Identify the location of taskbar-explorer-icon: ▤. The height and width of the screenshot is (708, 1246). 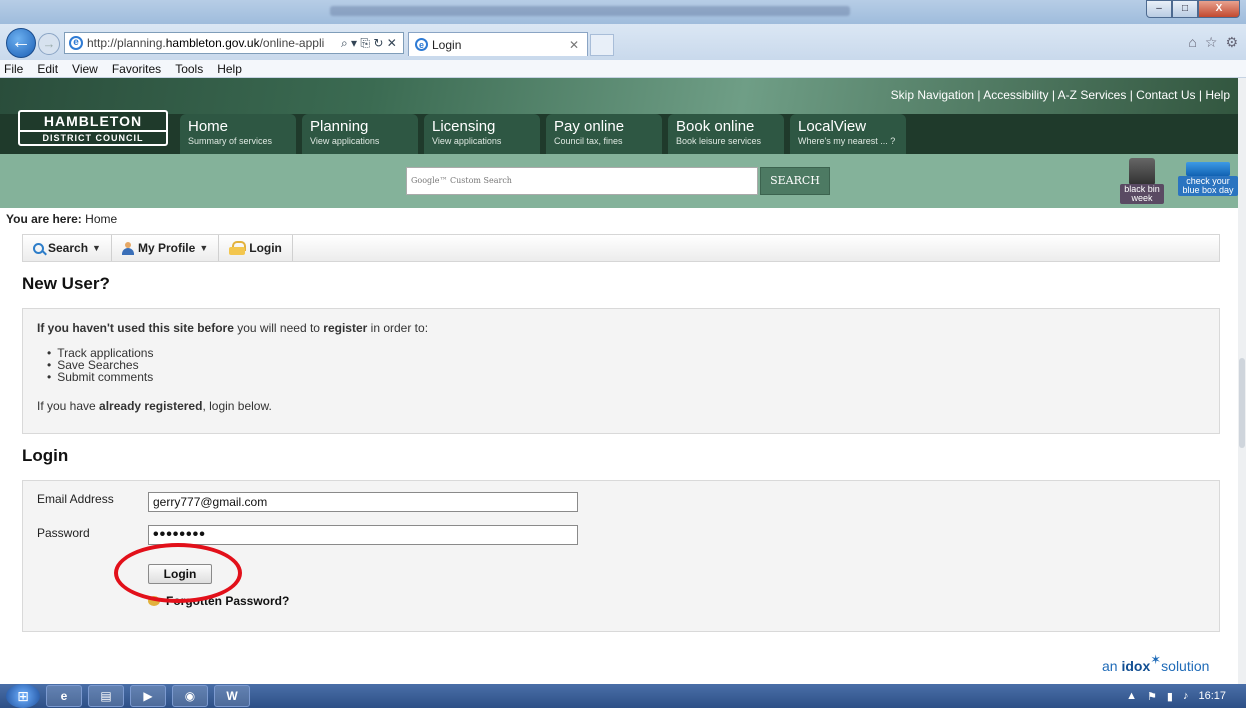
(106, 696).